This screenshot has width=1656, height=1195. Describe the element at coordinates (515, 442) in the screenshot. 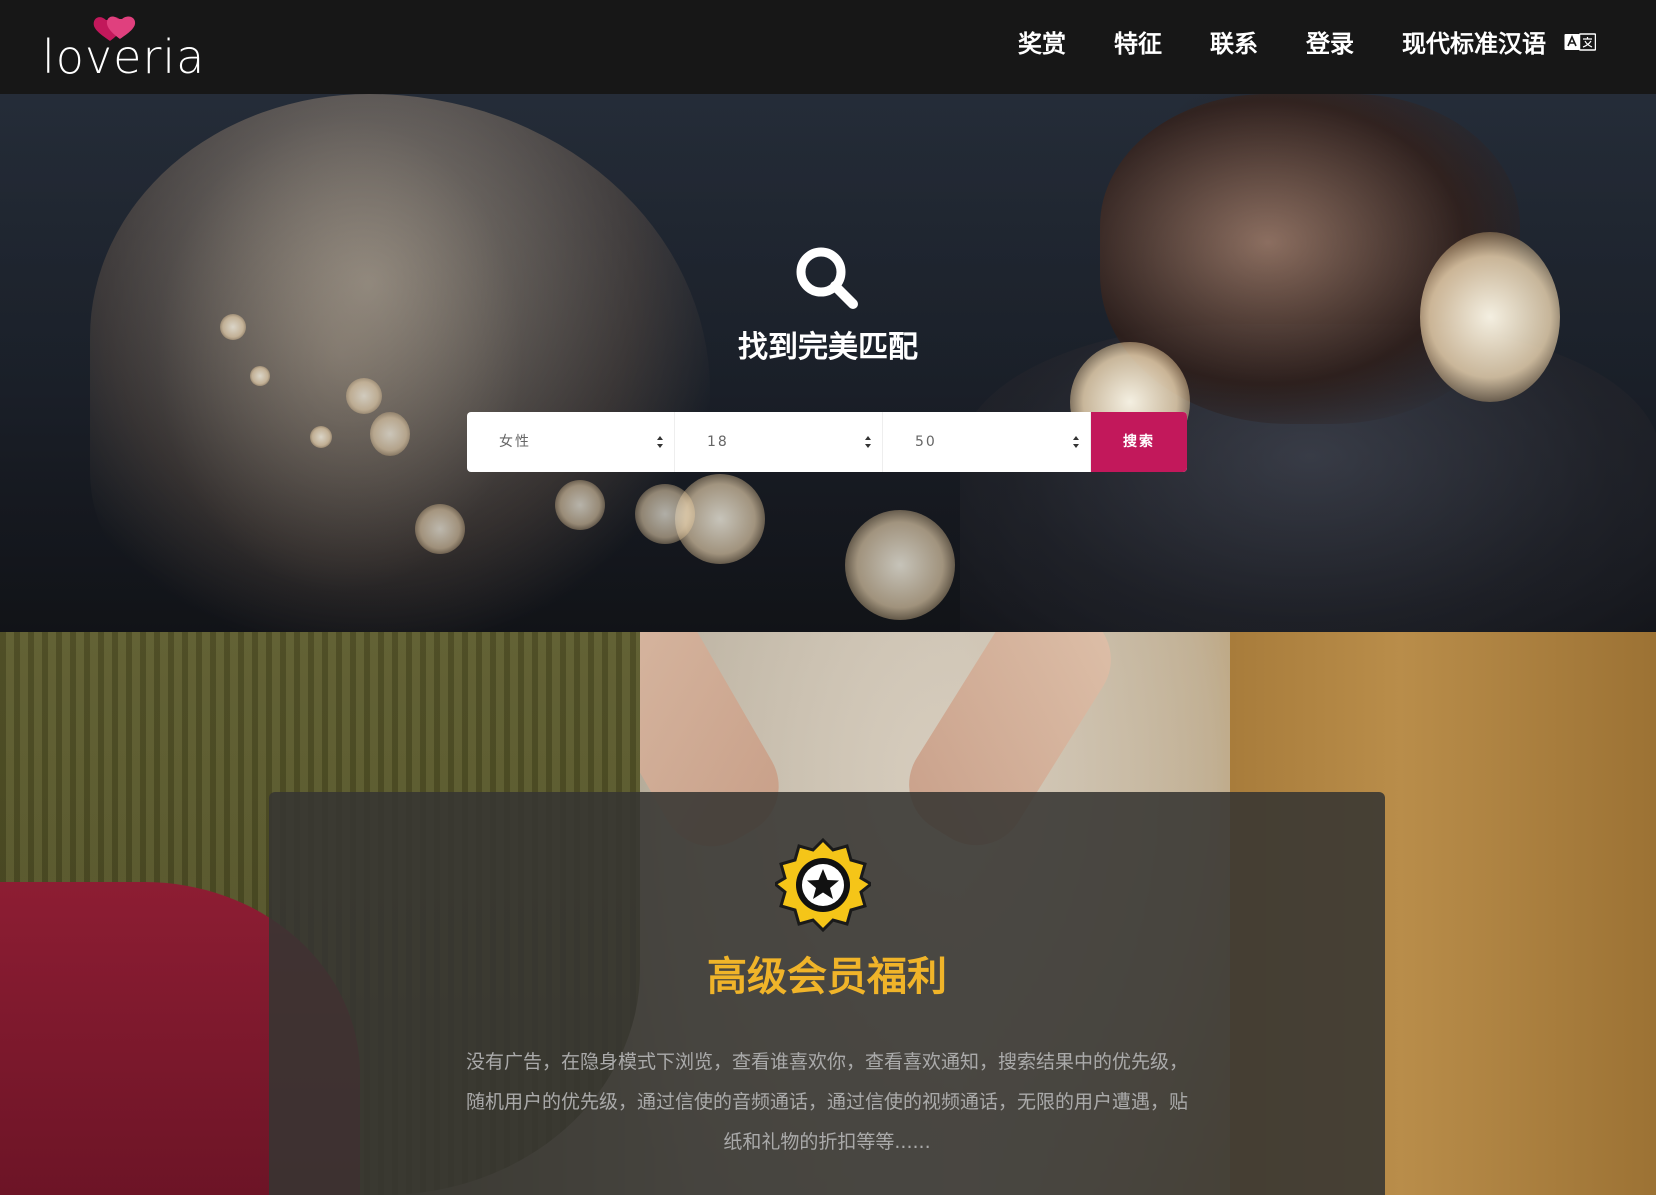

I see `gender-select-value: 女性` at that location.